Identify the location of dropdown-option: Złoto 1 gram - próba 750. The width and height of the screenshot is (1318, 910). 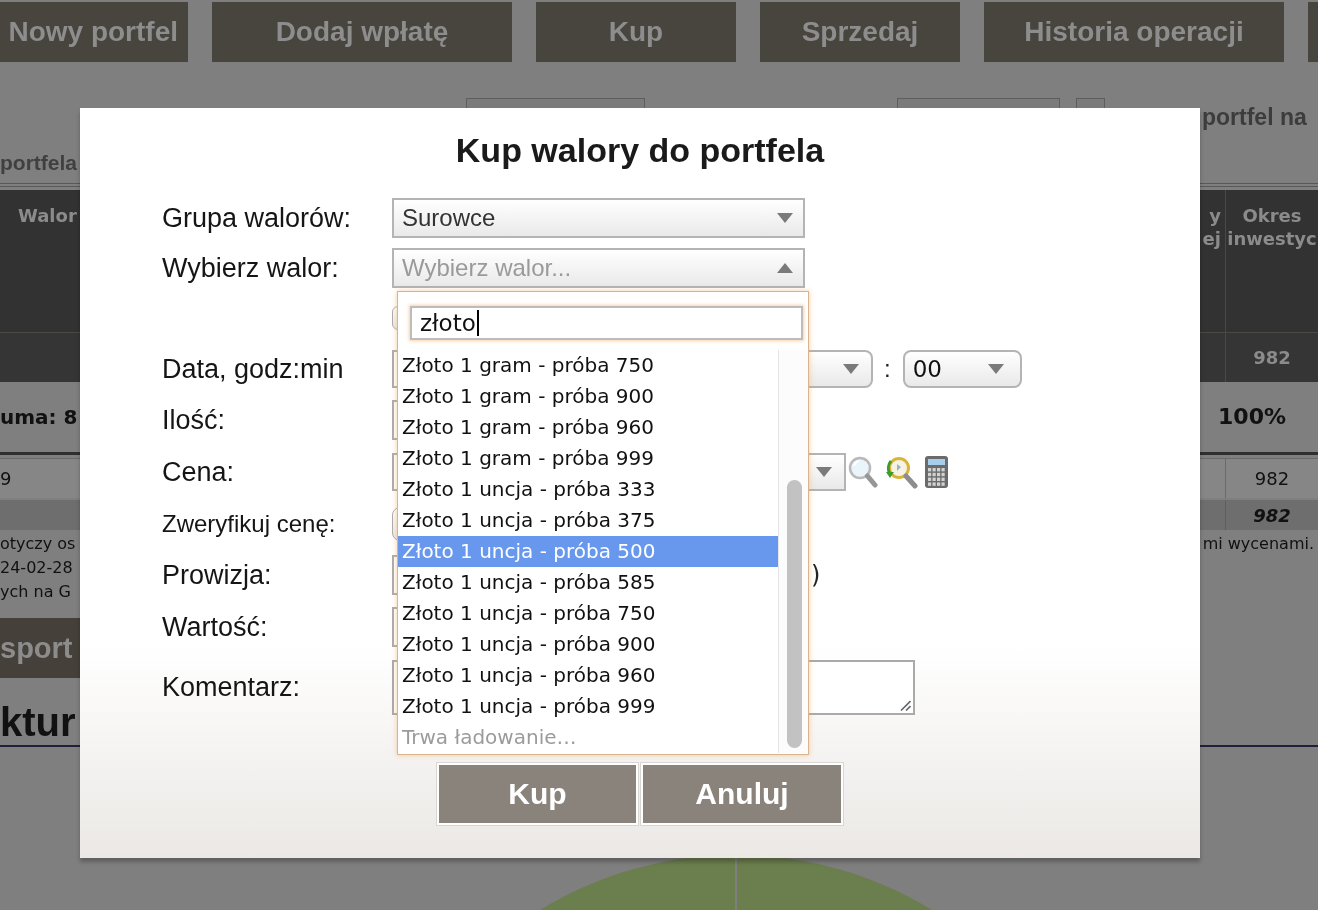
(588, 365).